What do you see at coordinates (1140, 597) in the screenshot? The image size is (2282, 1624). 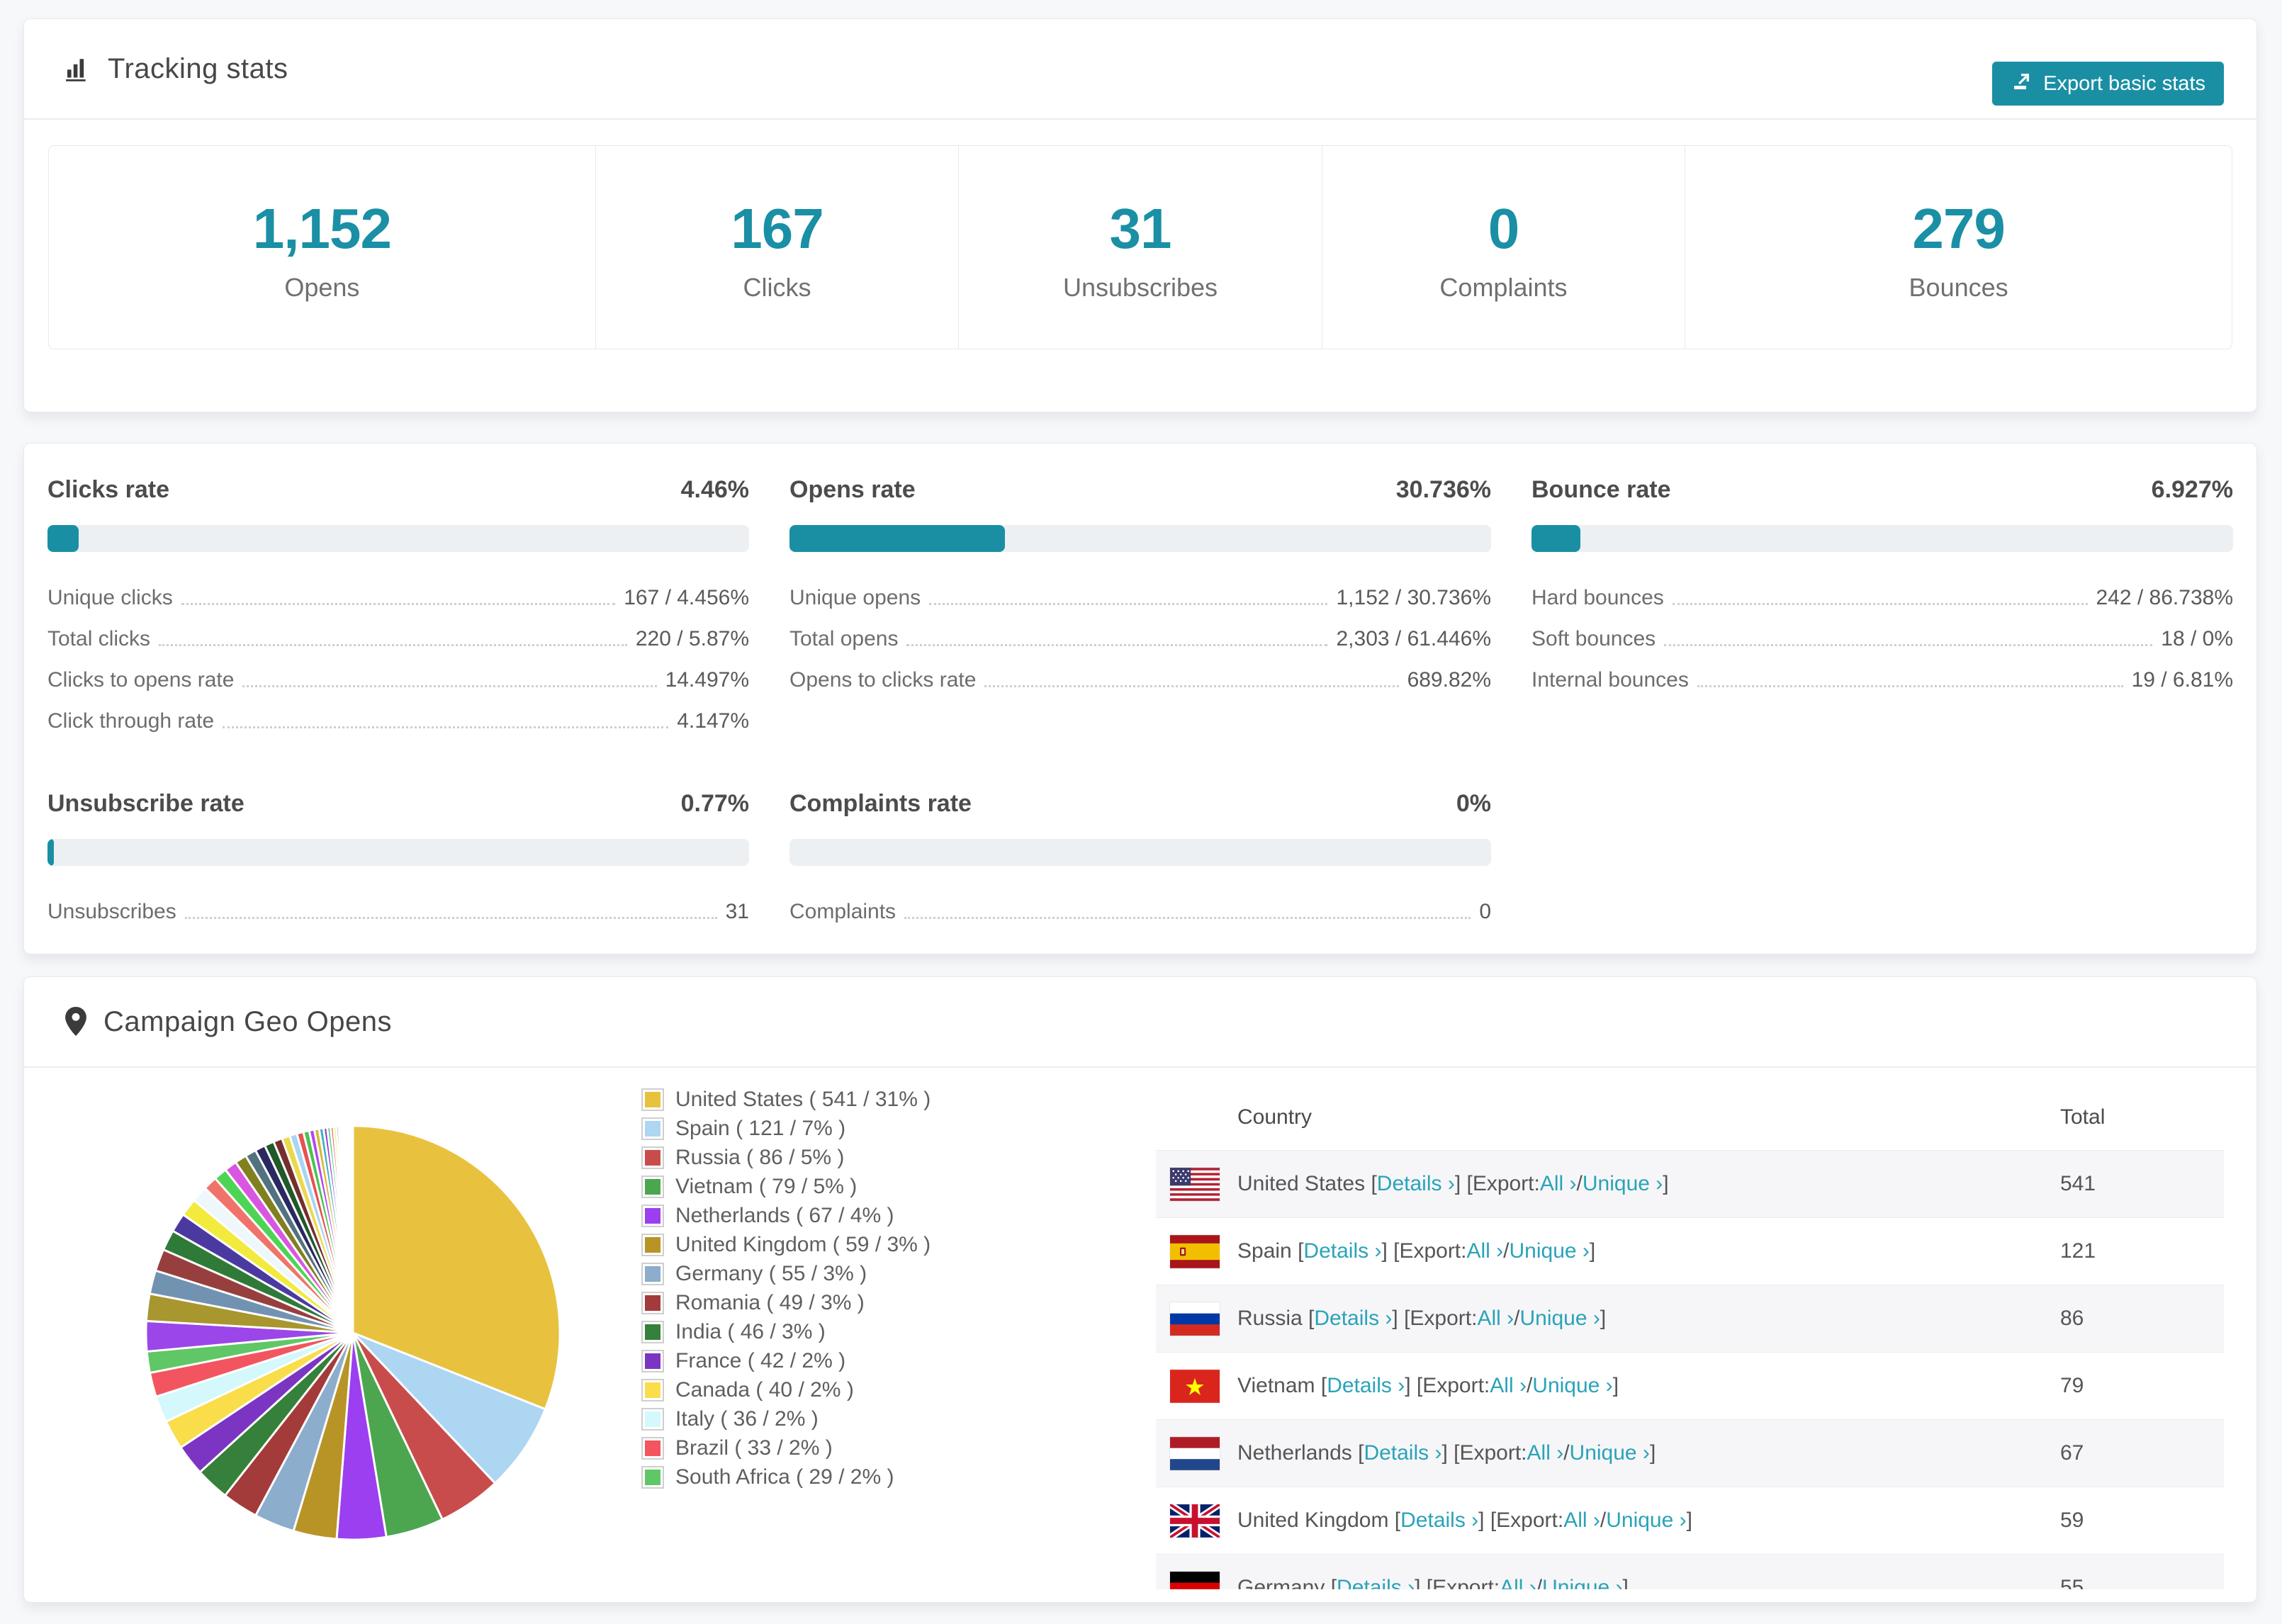 I see `rate-detail-row: Unique opens 1,152 / 30.736%` at bounding box center [1140, 597].